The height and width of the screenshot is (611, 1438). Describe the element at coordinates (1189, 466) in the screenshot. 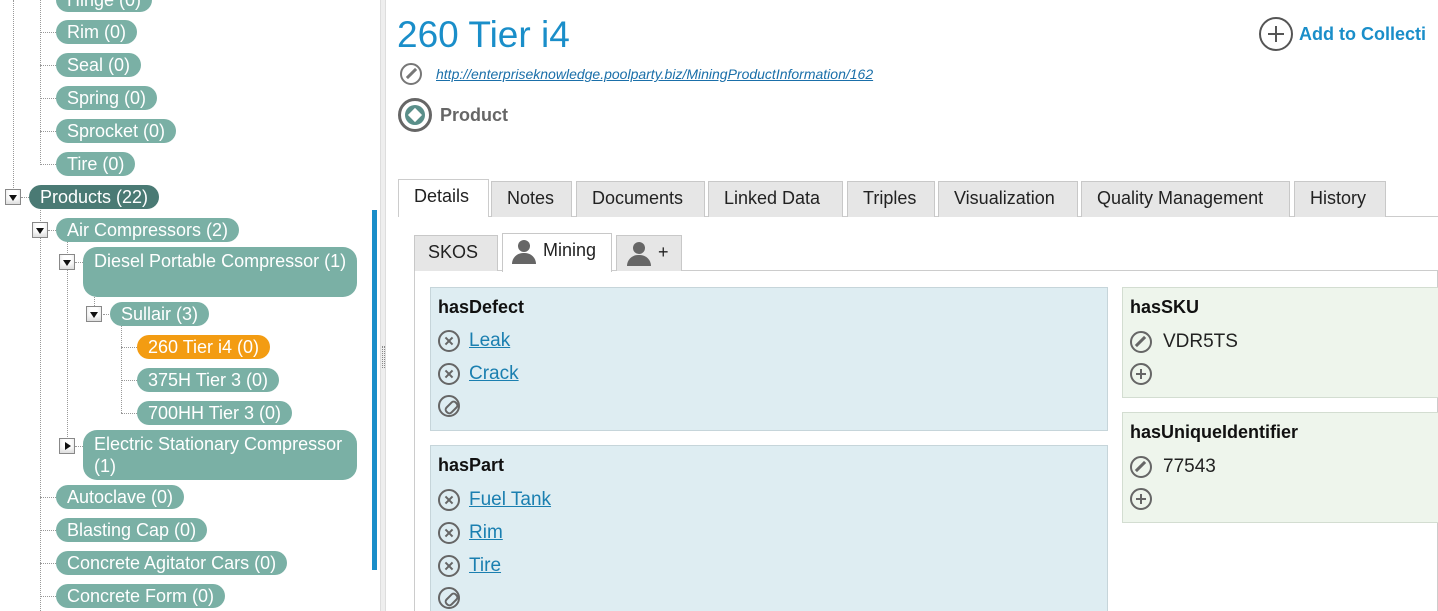

I see `unique-identifier-value: 77543` at that location.